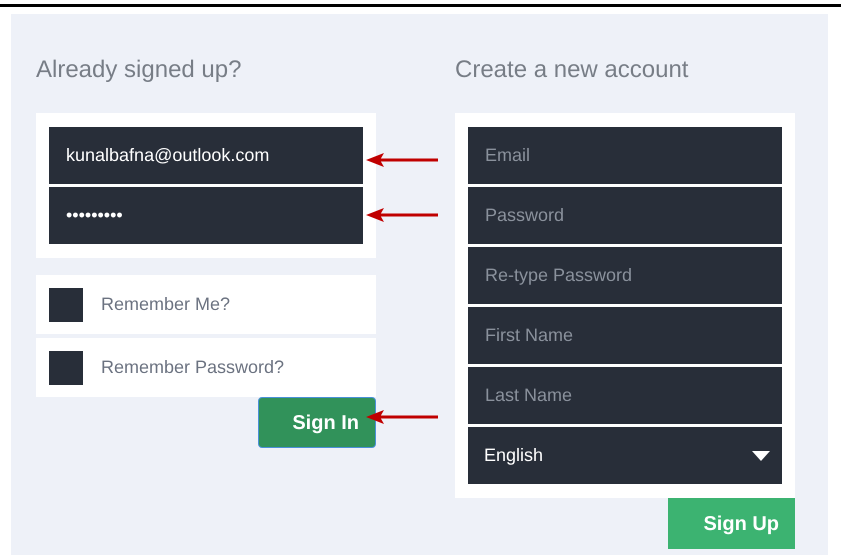 This screenshot has height=560, width=841. What do you see at coordinates (206, 155) in the screenshot?
I see `input-field: kunalbafna@outlook.com` at bounding box center [206, 155].